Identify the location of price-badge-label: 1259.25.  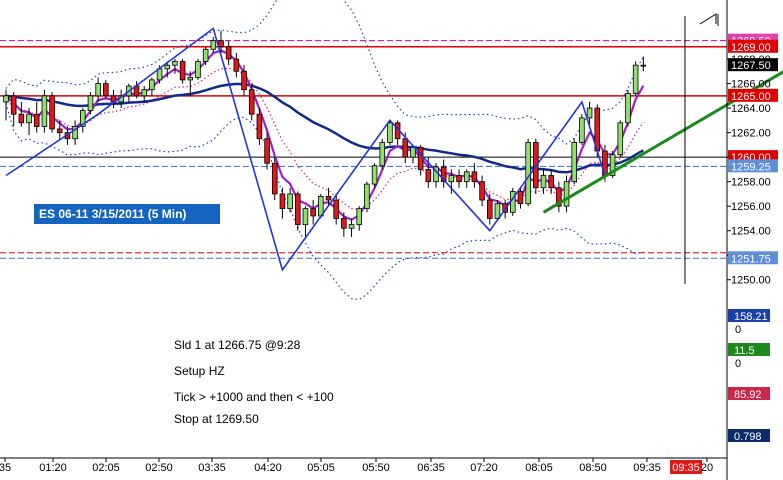
(751, 167).